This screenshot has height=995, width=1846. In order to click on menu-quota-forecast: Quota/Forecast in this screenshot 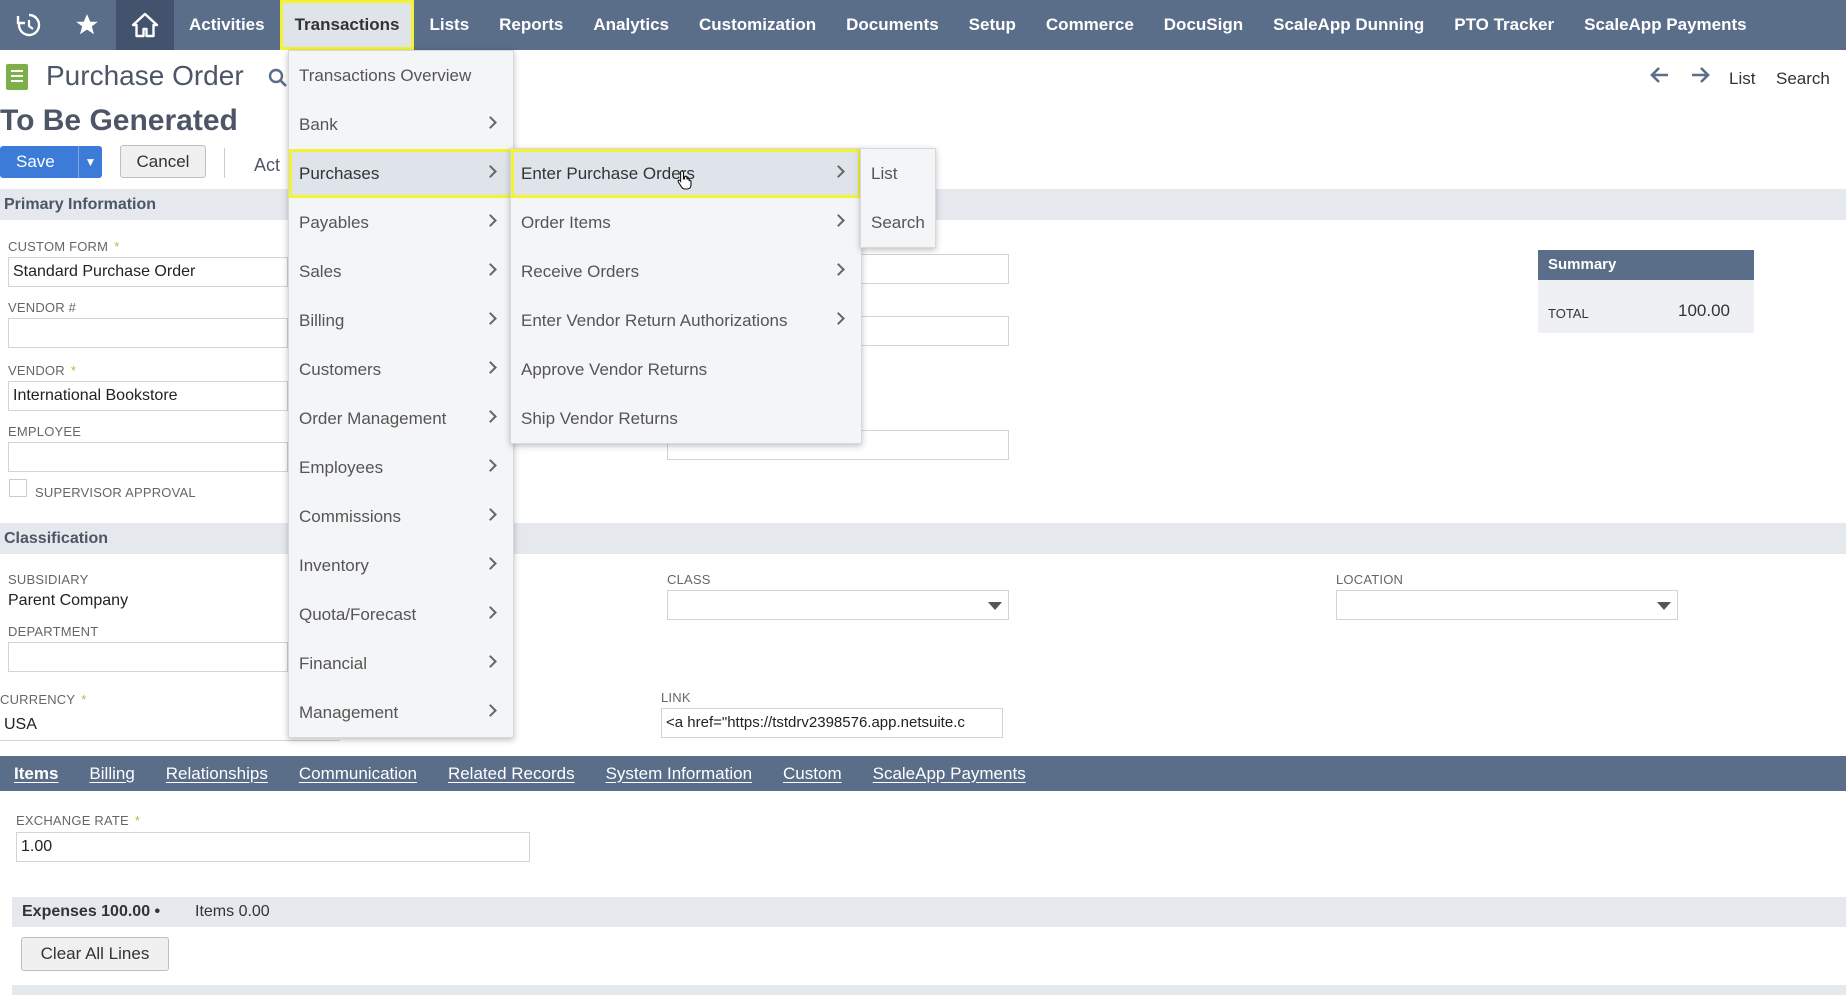, I will do `click(401, 614)`.